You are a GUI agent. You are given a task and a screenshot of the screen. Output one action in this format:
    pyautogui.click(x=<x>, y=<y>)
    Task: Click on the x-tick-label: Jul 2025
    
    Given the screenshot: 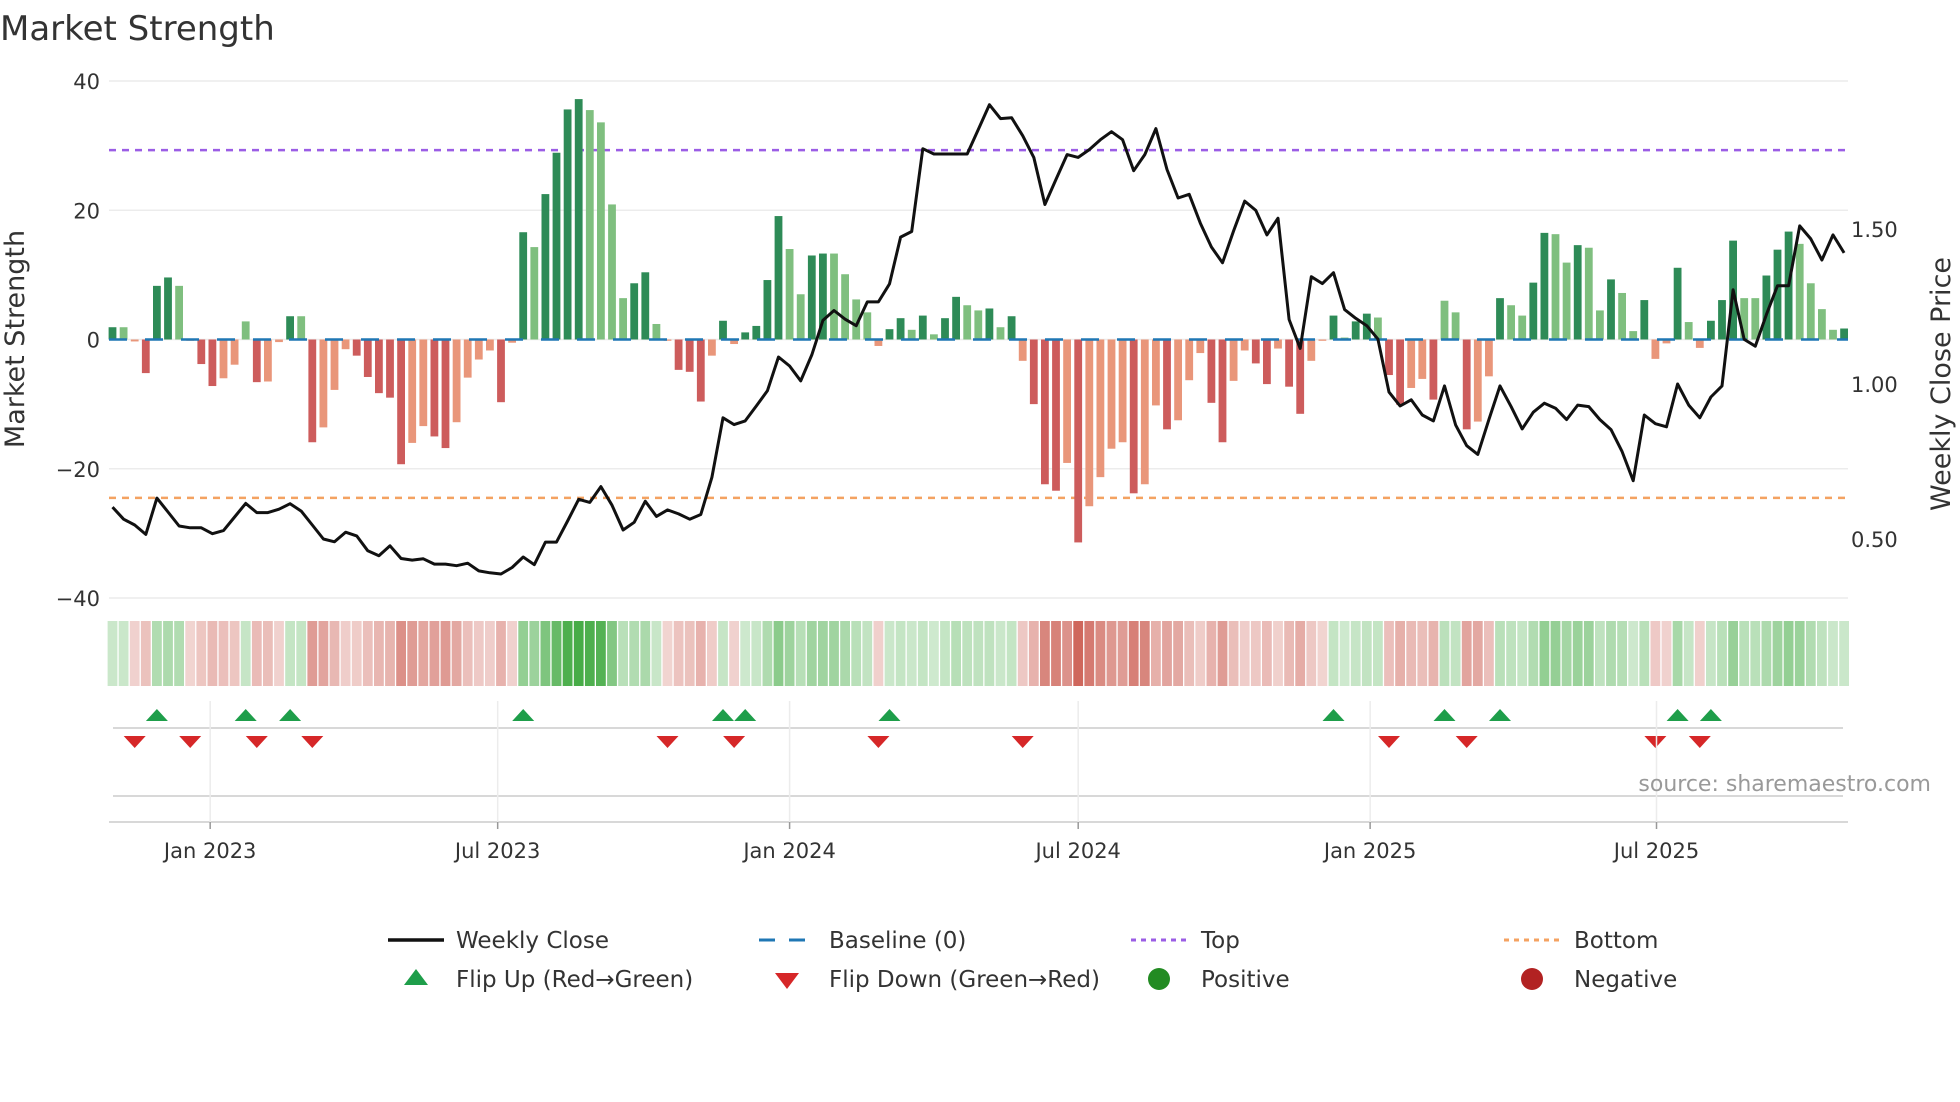 What is the action you would take?
    pyautogui.click(x=1655, y=851)
    